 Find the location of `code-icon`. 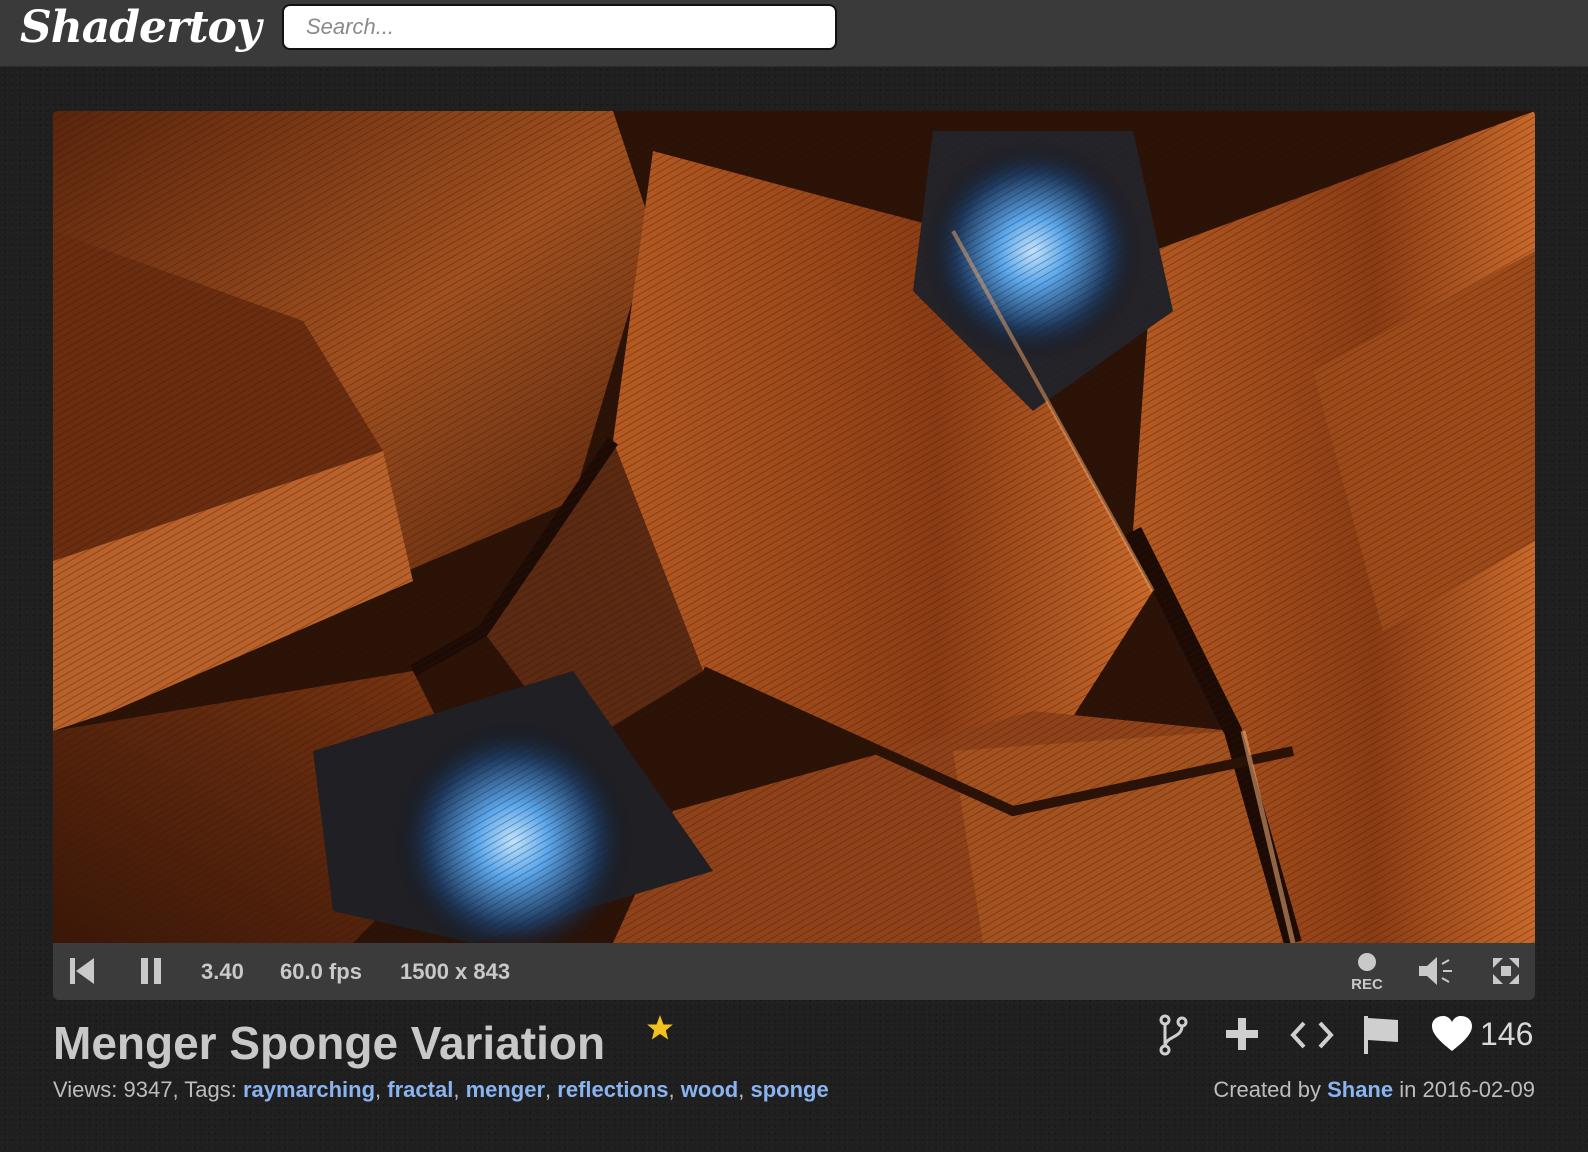

code-icon is located at coordinates (1312, 1035).